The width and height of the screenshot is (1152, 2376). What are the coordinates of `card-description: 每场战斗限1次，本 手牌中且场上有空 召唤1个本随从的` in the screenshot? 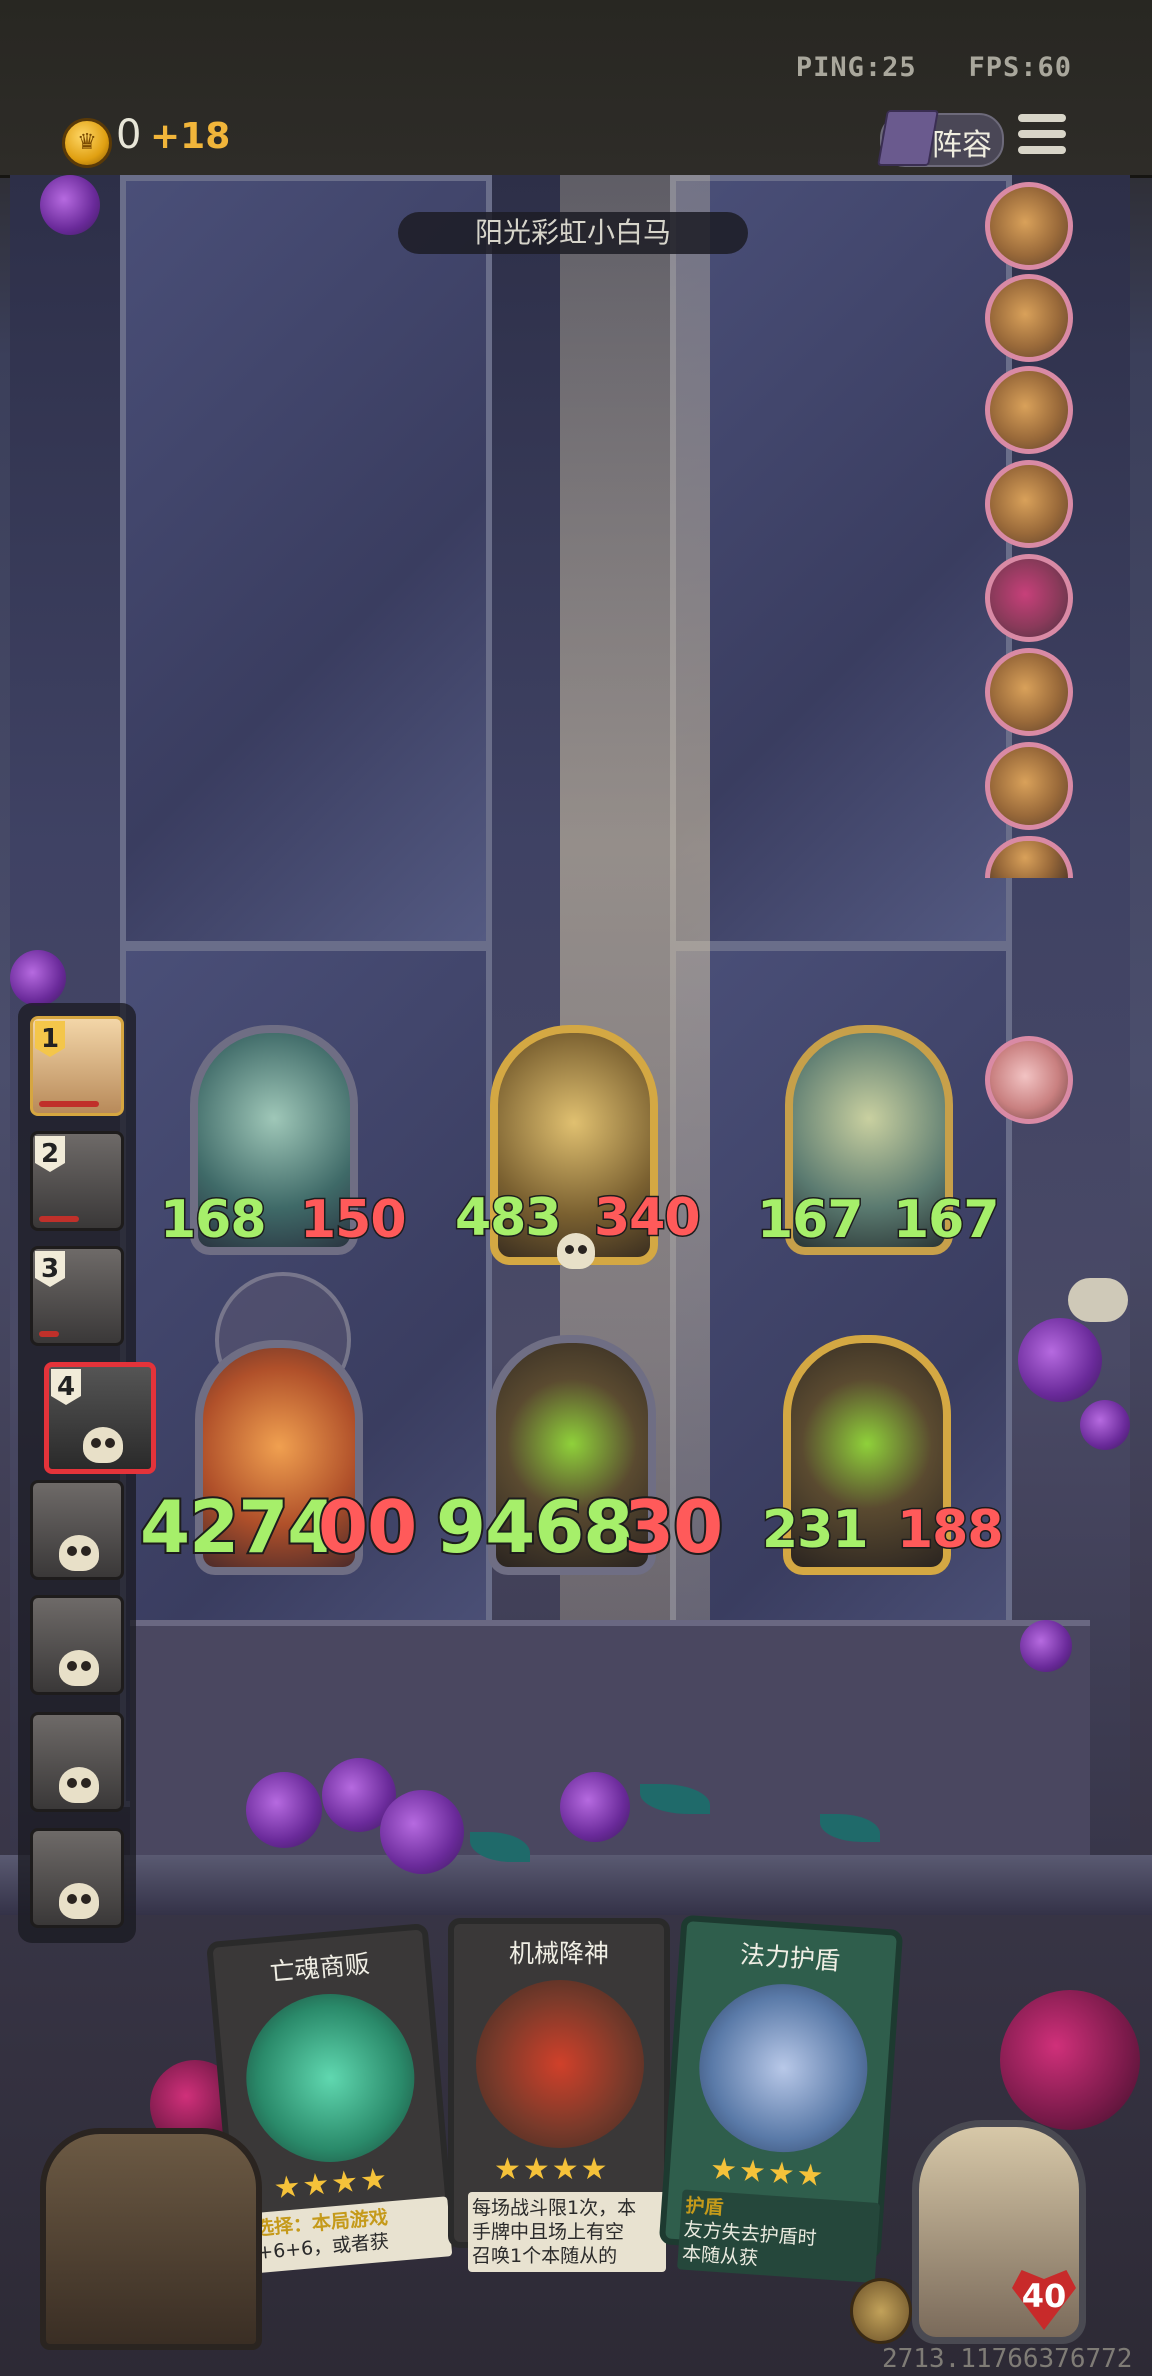 It's located at (567, 2232).